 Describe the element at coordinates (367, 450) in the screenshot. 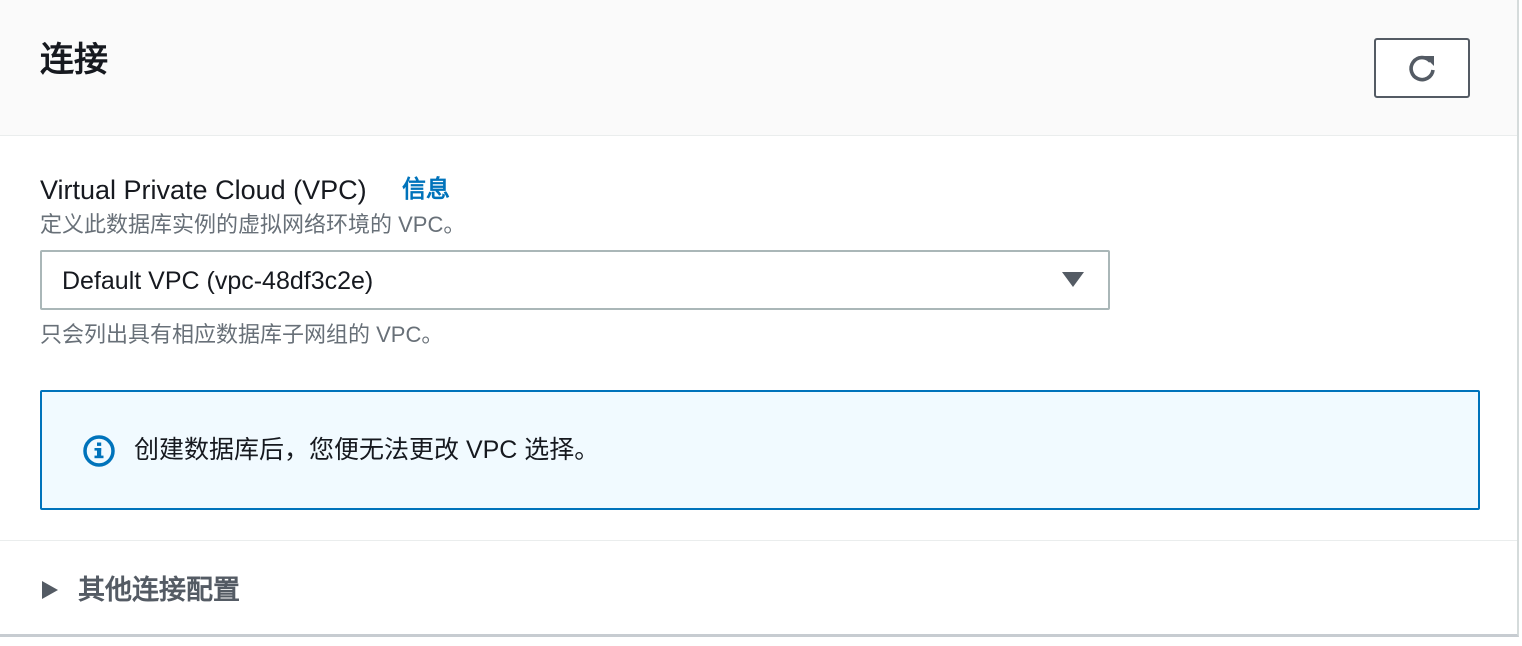

I see `alert-message: 创建数据库后，您便无法更改 VPC 选择。` at that location.